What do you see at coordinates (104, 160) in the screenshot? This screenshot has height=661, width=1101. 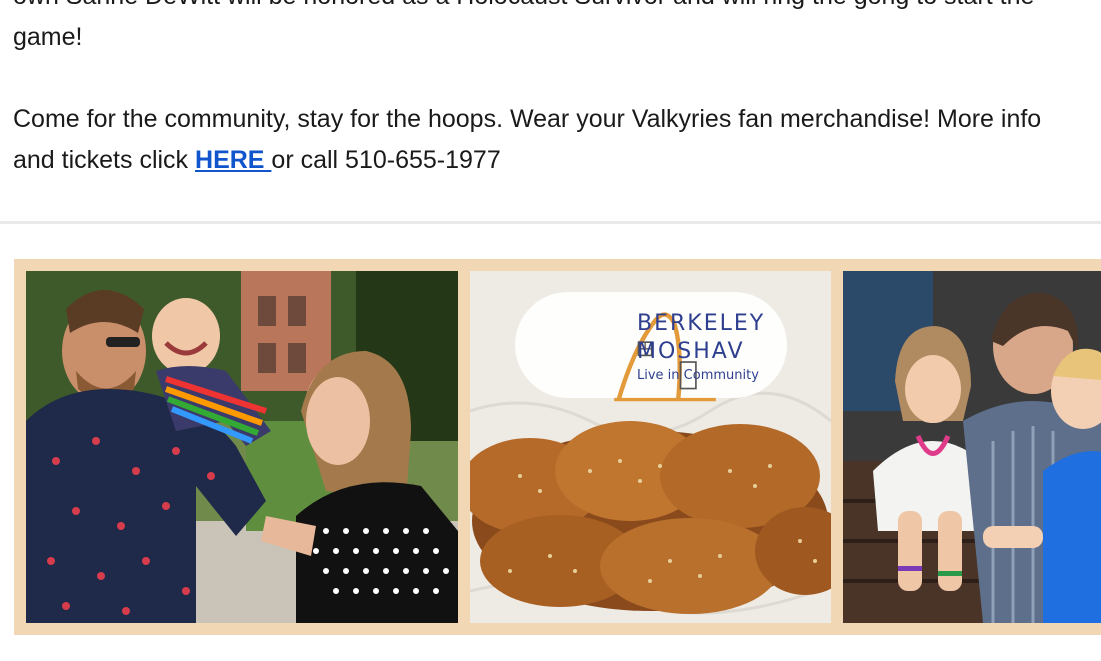 I see `paragraph-text: and tickets click` at bounding box center [104, 160].